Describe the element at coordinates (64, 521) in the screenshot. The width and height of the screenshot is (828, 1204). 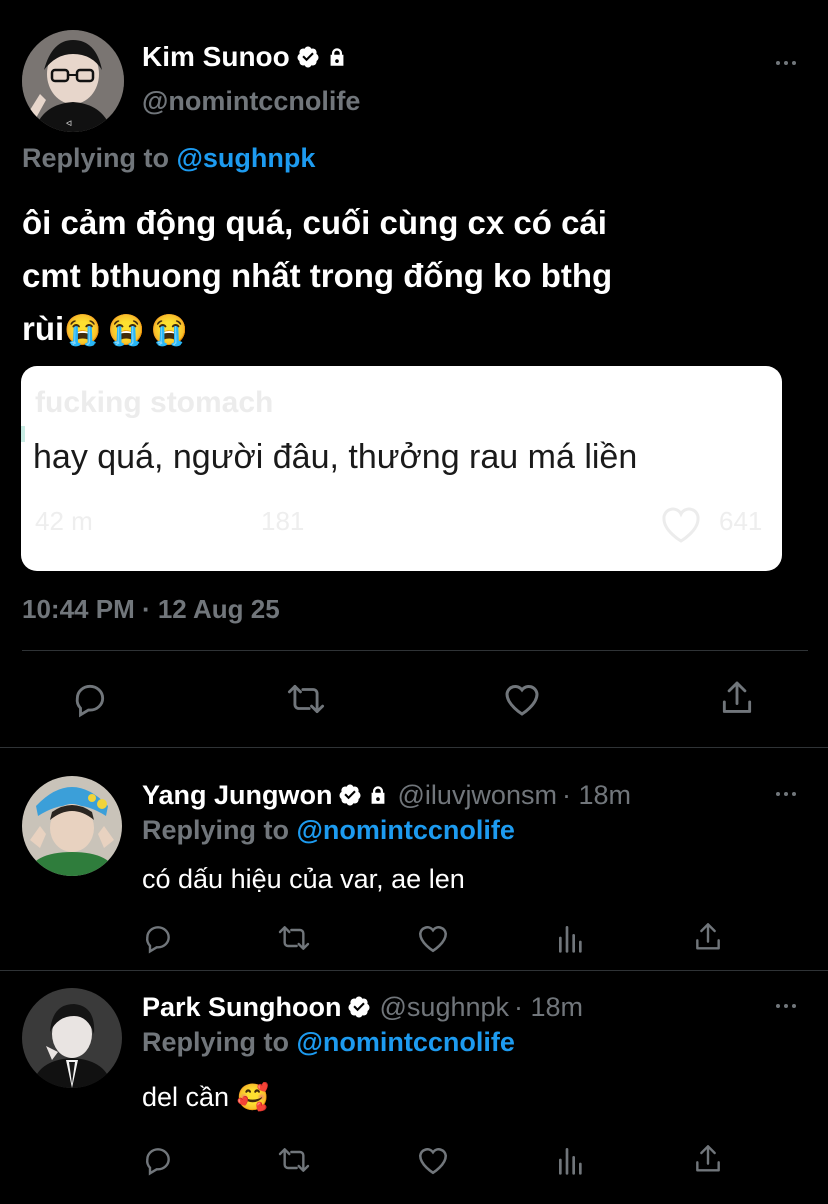
I see `faded-comment-time: 42 m` at that location.